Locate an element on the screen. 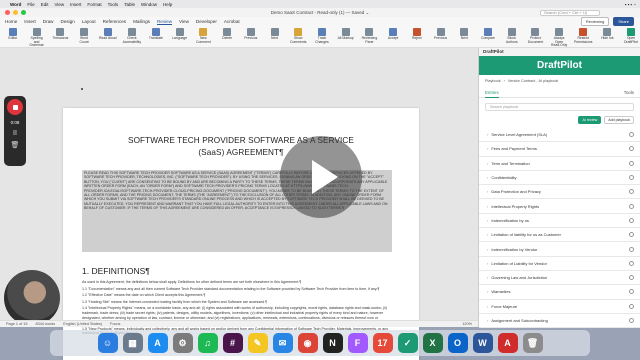  playbook-search-input: Search playbook is located at coordinates (559, 107).